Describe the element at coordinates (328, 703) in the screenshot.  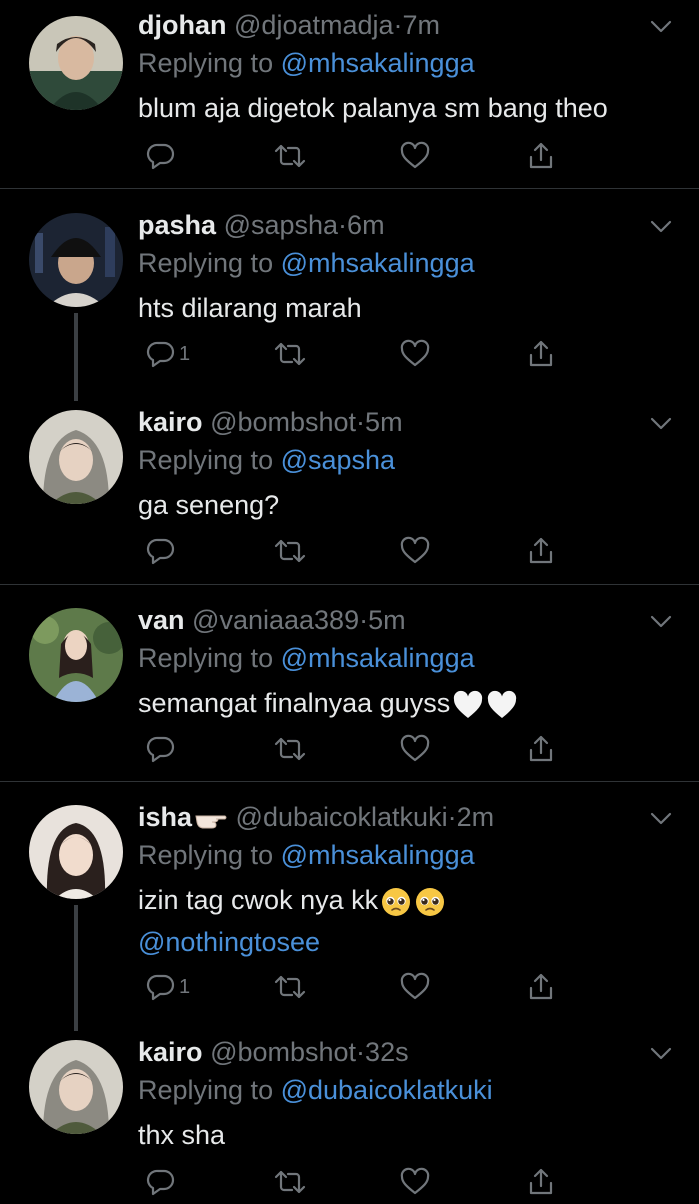
I see `tweet-text: semangat finalnyaa guyss` at that location.